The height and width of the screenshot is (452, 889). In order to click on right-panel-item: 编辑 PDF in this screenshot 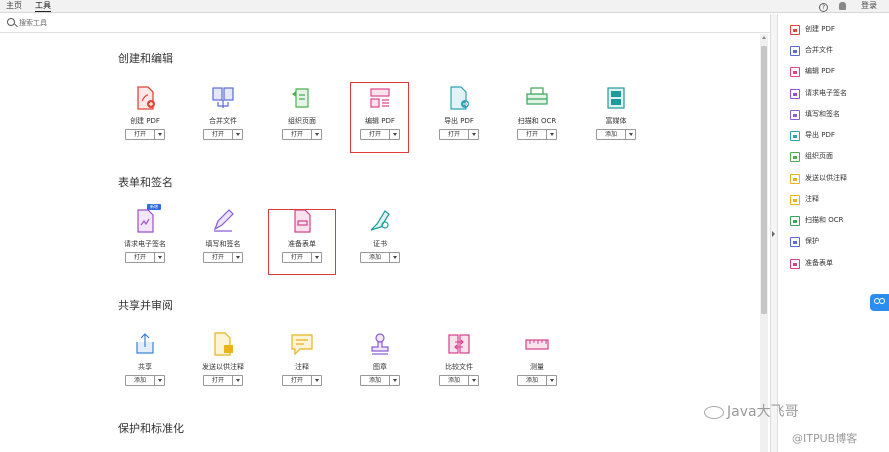, I will do `click(837, 73)`.